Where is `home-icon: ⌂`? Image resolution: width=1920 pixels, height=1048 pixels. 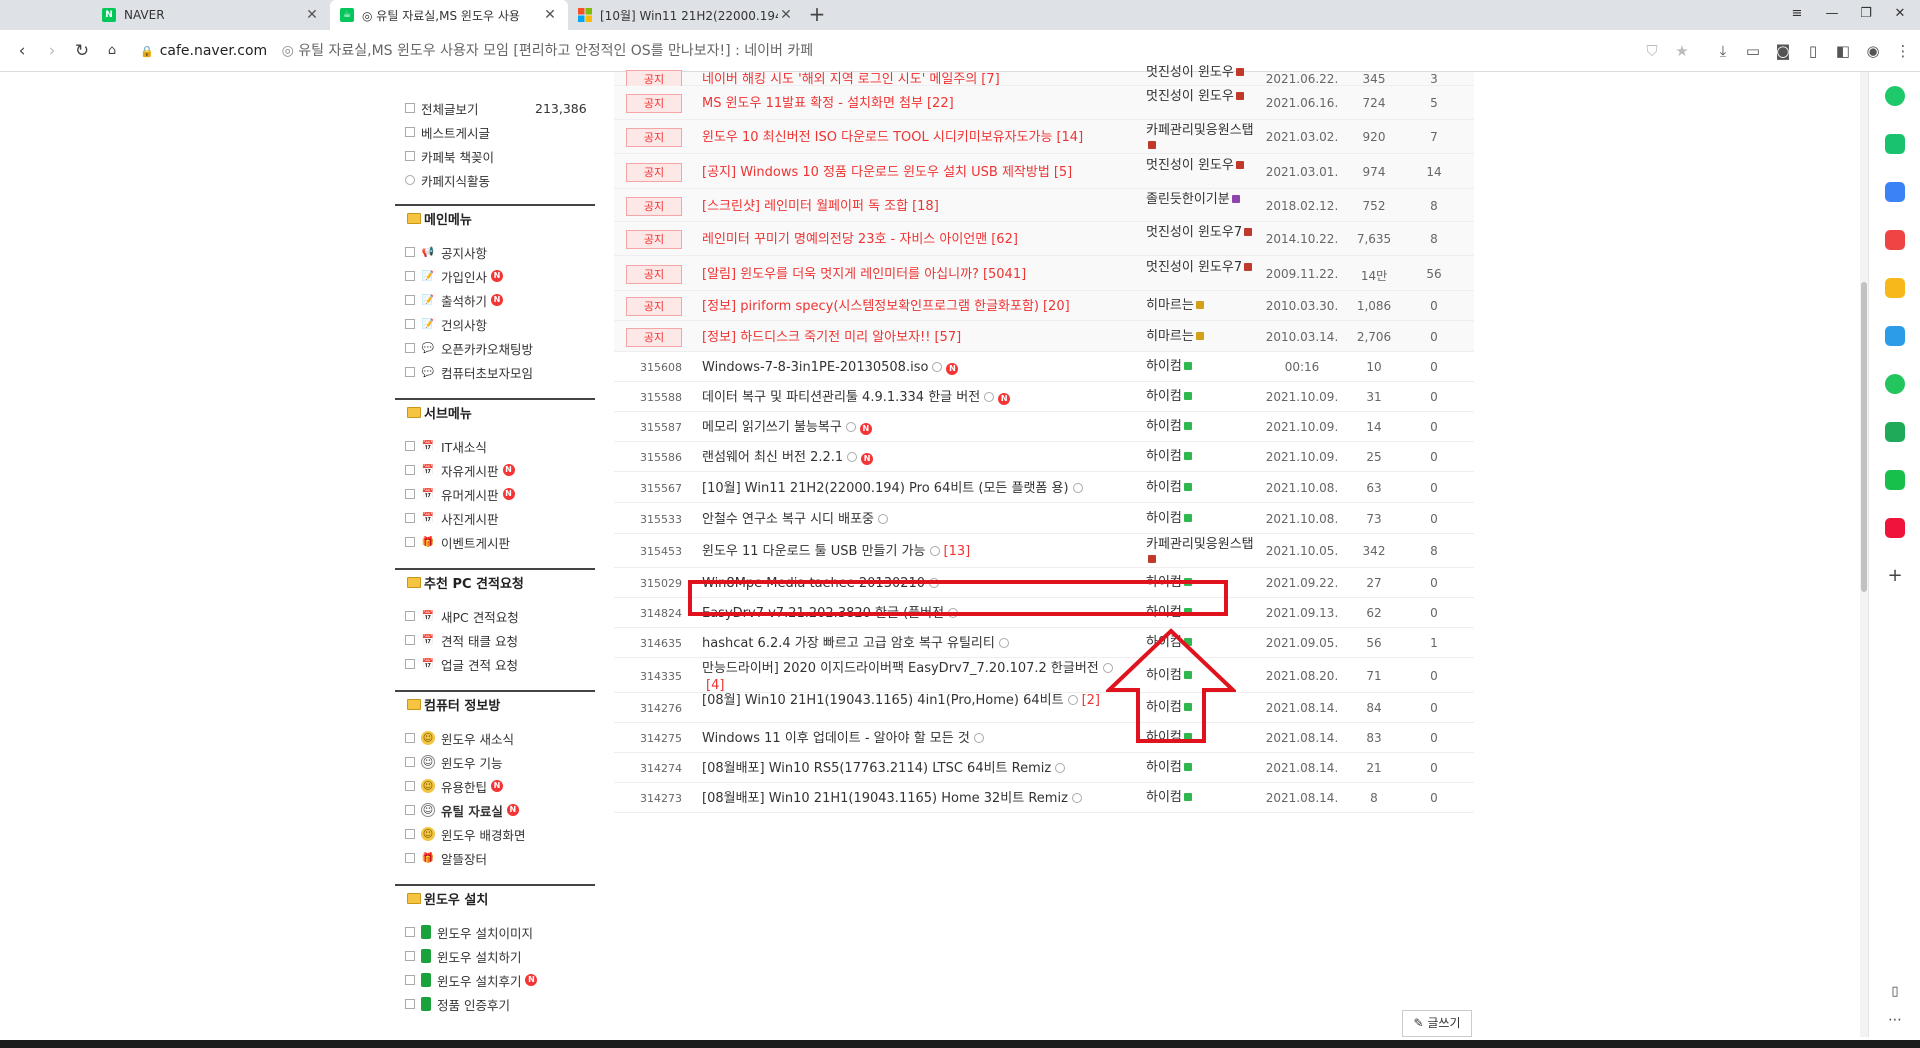 home-icon: ⌂ is located at coordinates (112, 51).